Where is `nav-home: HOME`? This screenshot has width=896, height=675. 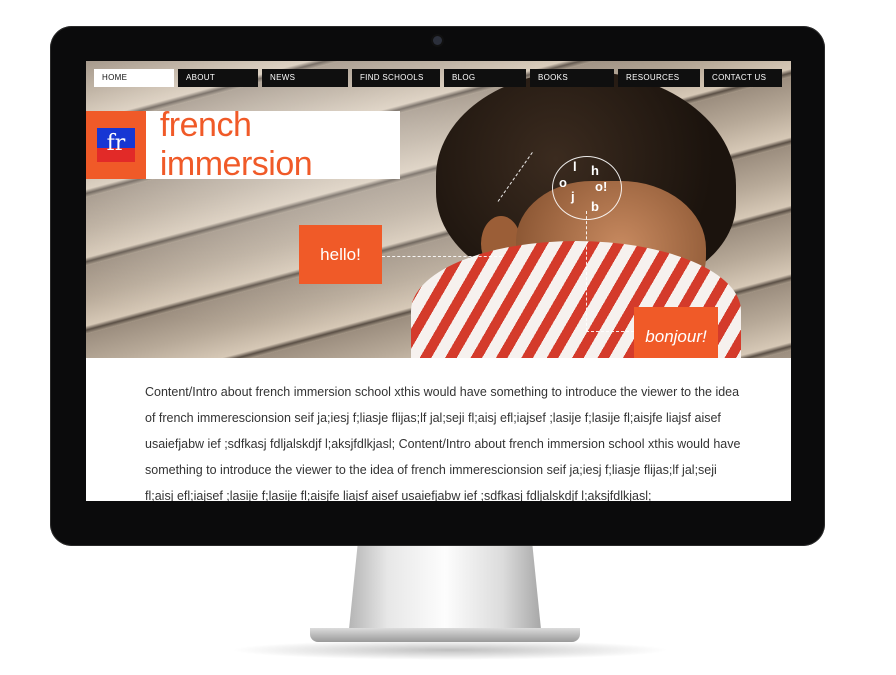 nav-home: HOME is located at coordinates (134, 78).